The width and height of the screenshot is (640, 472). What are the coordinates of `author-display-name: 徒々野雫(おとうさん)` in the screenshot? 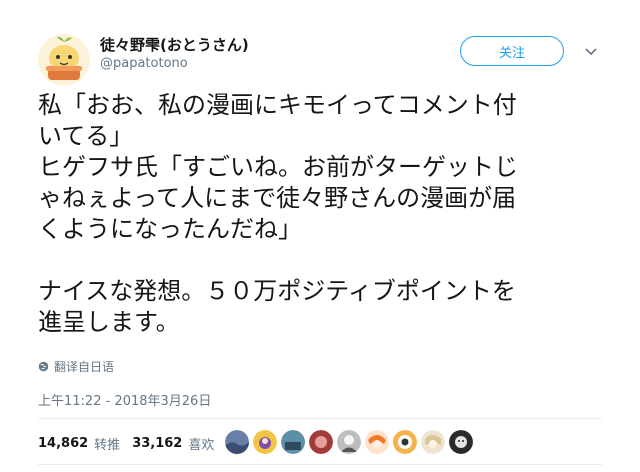 It's located at (174, 44).